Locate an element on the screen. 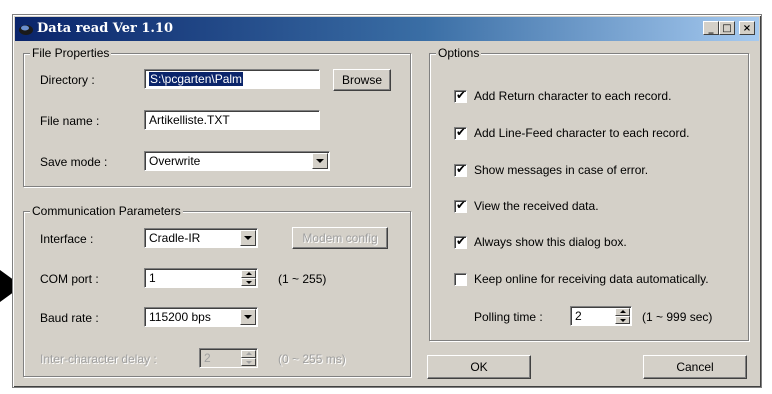 This screenshot has width=772, height=394. filename-label: File name : is located at coordinates (70, 121).